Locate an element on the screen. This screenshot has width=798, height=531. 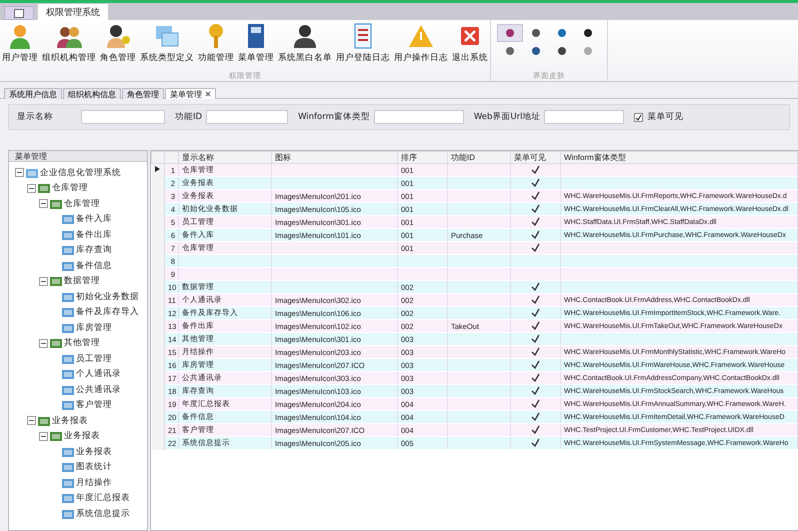
field-label: Winform窗体类型 is located at coordinates (334, 117).